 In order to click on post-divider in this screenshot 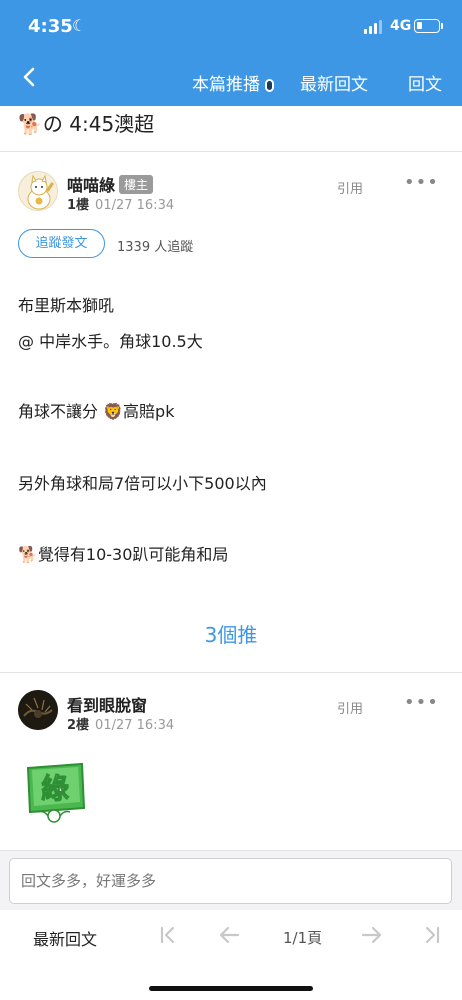, I will do `click(231, 672)`.